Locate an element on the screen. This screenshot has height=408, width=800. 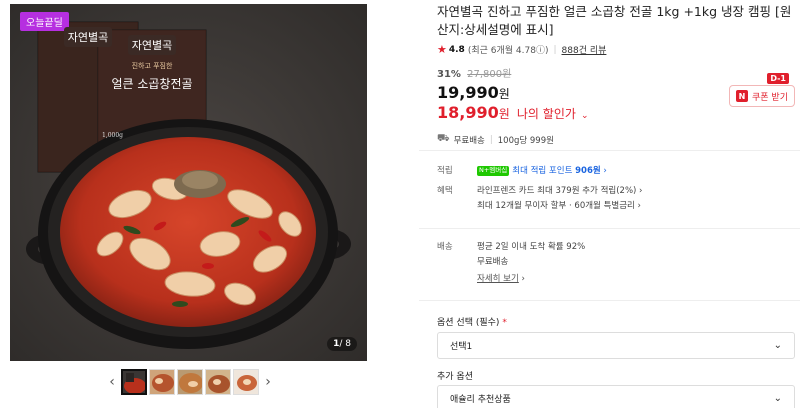
coupon-download-button: N 쿠폰 받기 is located at coordinates (762, 96).